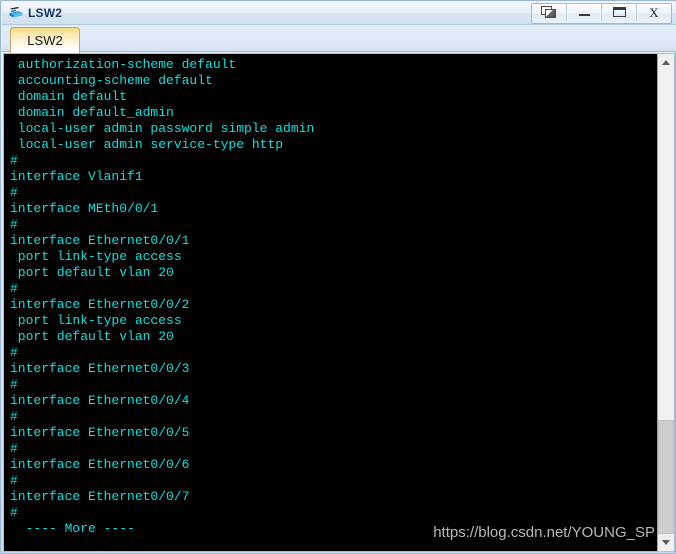 The width and height of the screenshot is (676, 554). I want to click on terminal-line: interface Ethernet0/0/1, so click(100, 240).